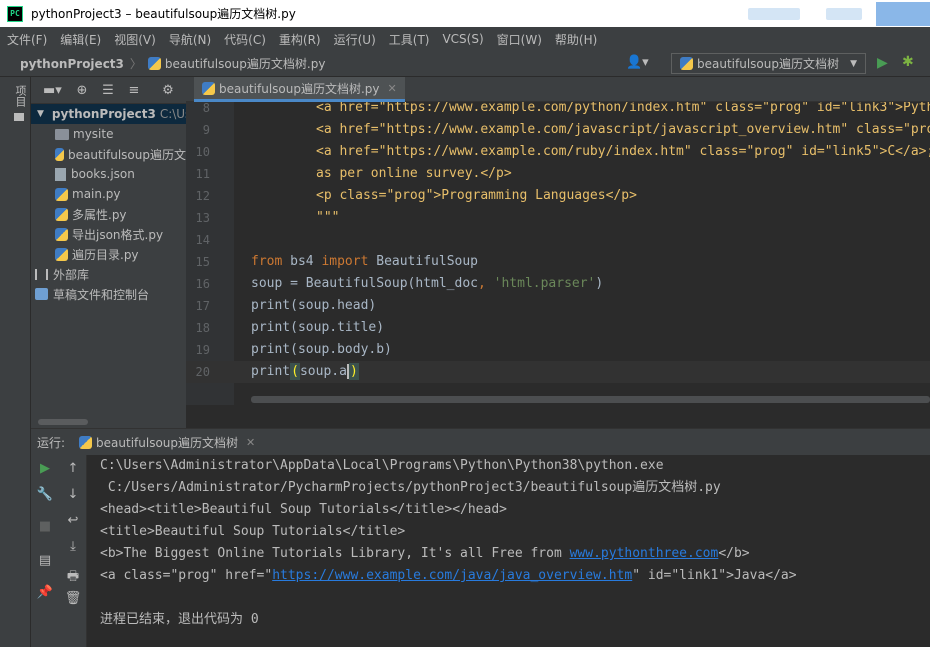  I want to click on pycharm-logo-icon: PC, so click(15, 13).